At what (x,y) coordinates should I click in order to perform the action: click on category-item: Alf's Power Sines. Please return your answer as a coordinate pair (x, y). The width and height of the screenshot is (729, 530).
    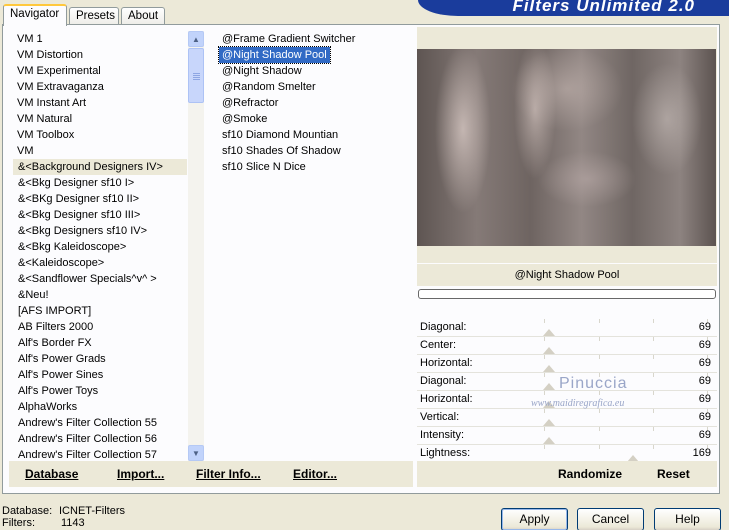
    Looking at the image, I should click on (100, 375).